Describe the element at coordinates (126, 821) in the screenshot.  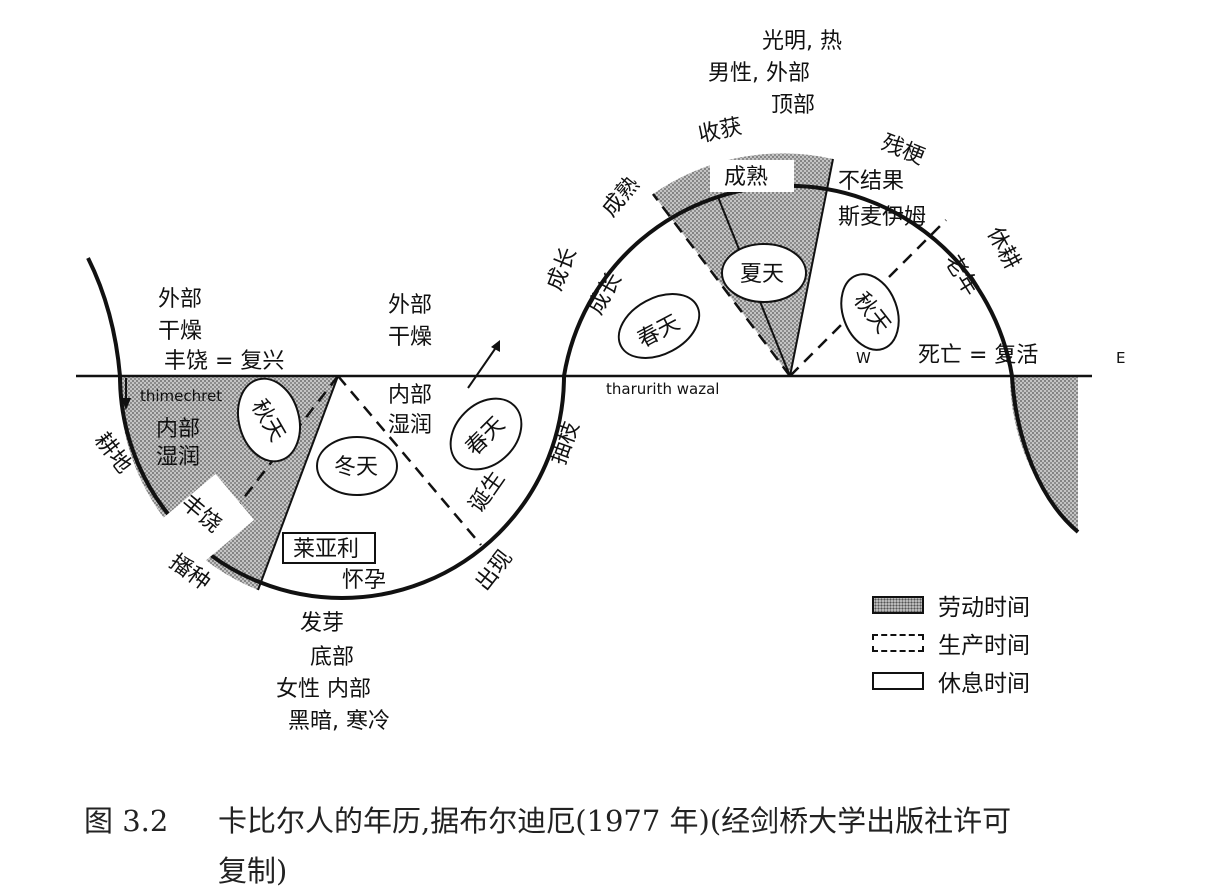
I see `figure-number: 图 3.2` at that location.